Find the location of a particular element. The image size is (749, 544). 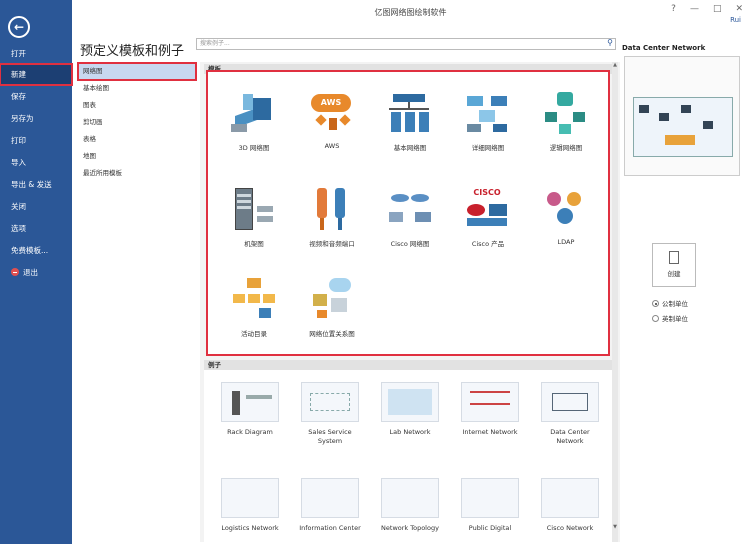

sidebar-item-options: 选项 is located at coordinates (36, 228).